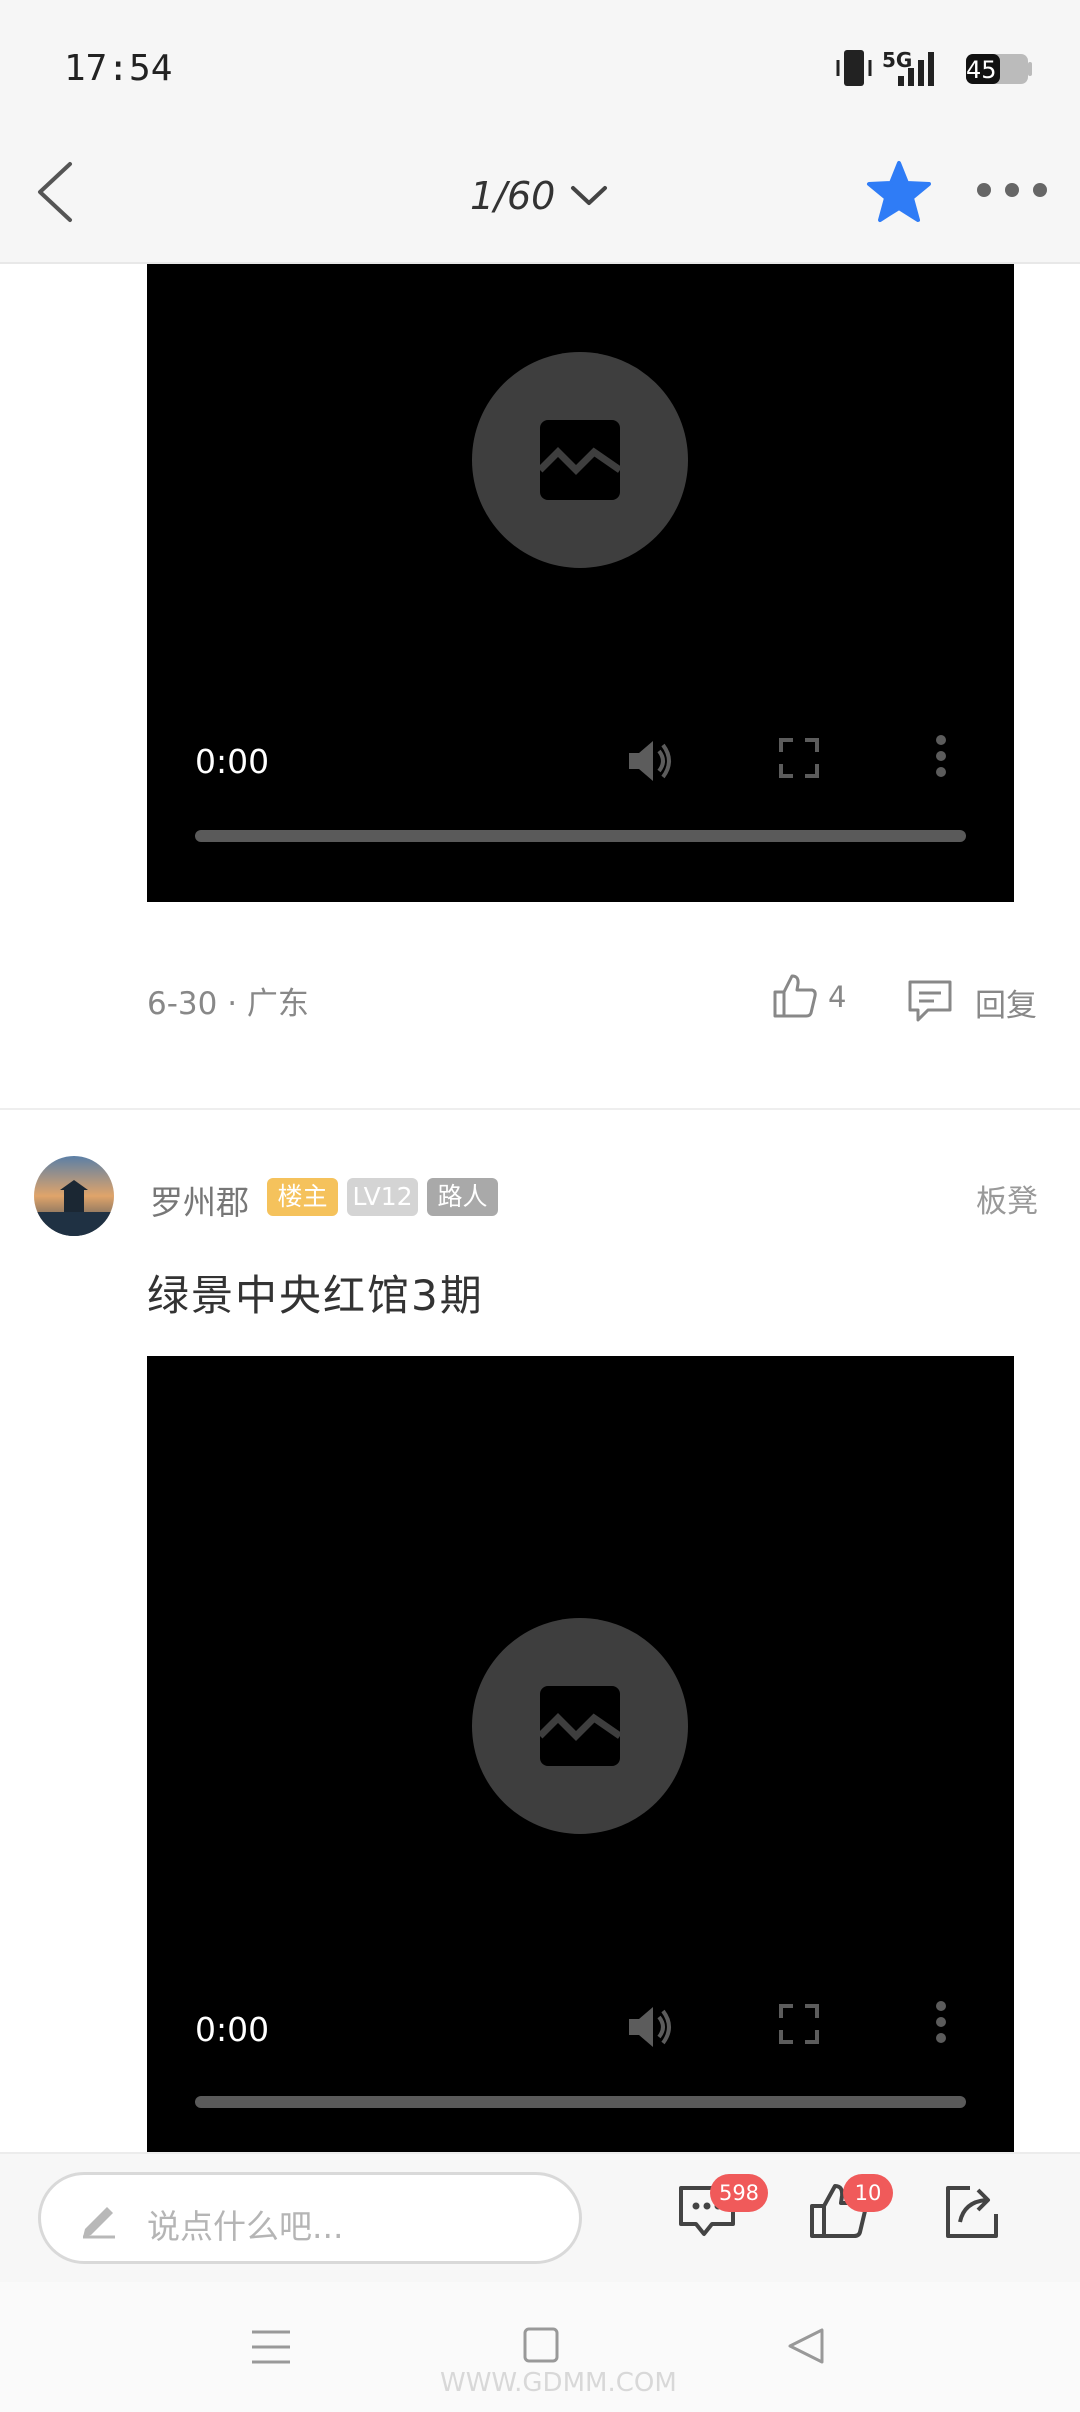 Image resolution: width=1080 pixels, height=2412 pixels. I want to click on avatar, so click(74, 1196).